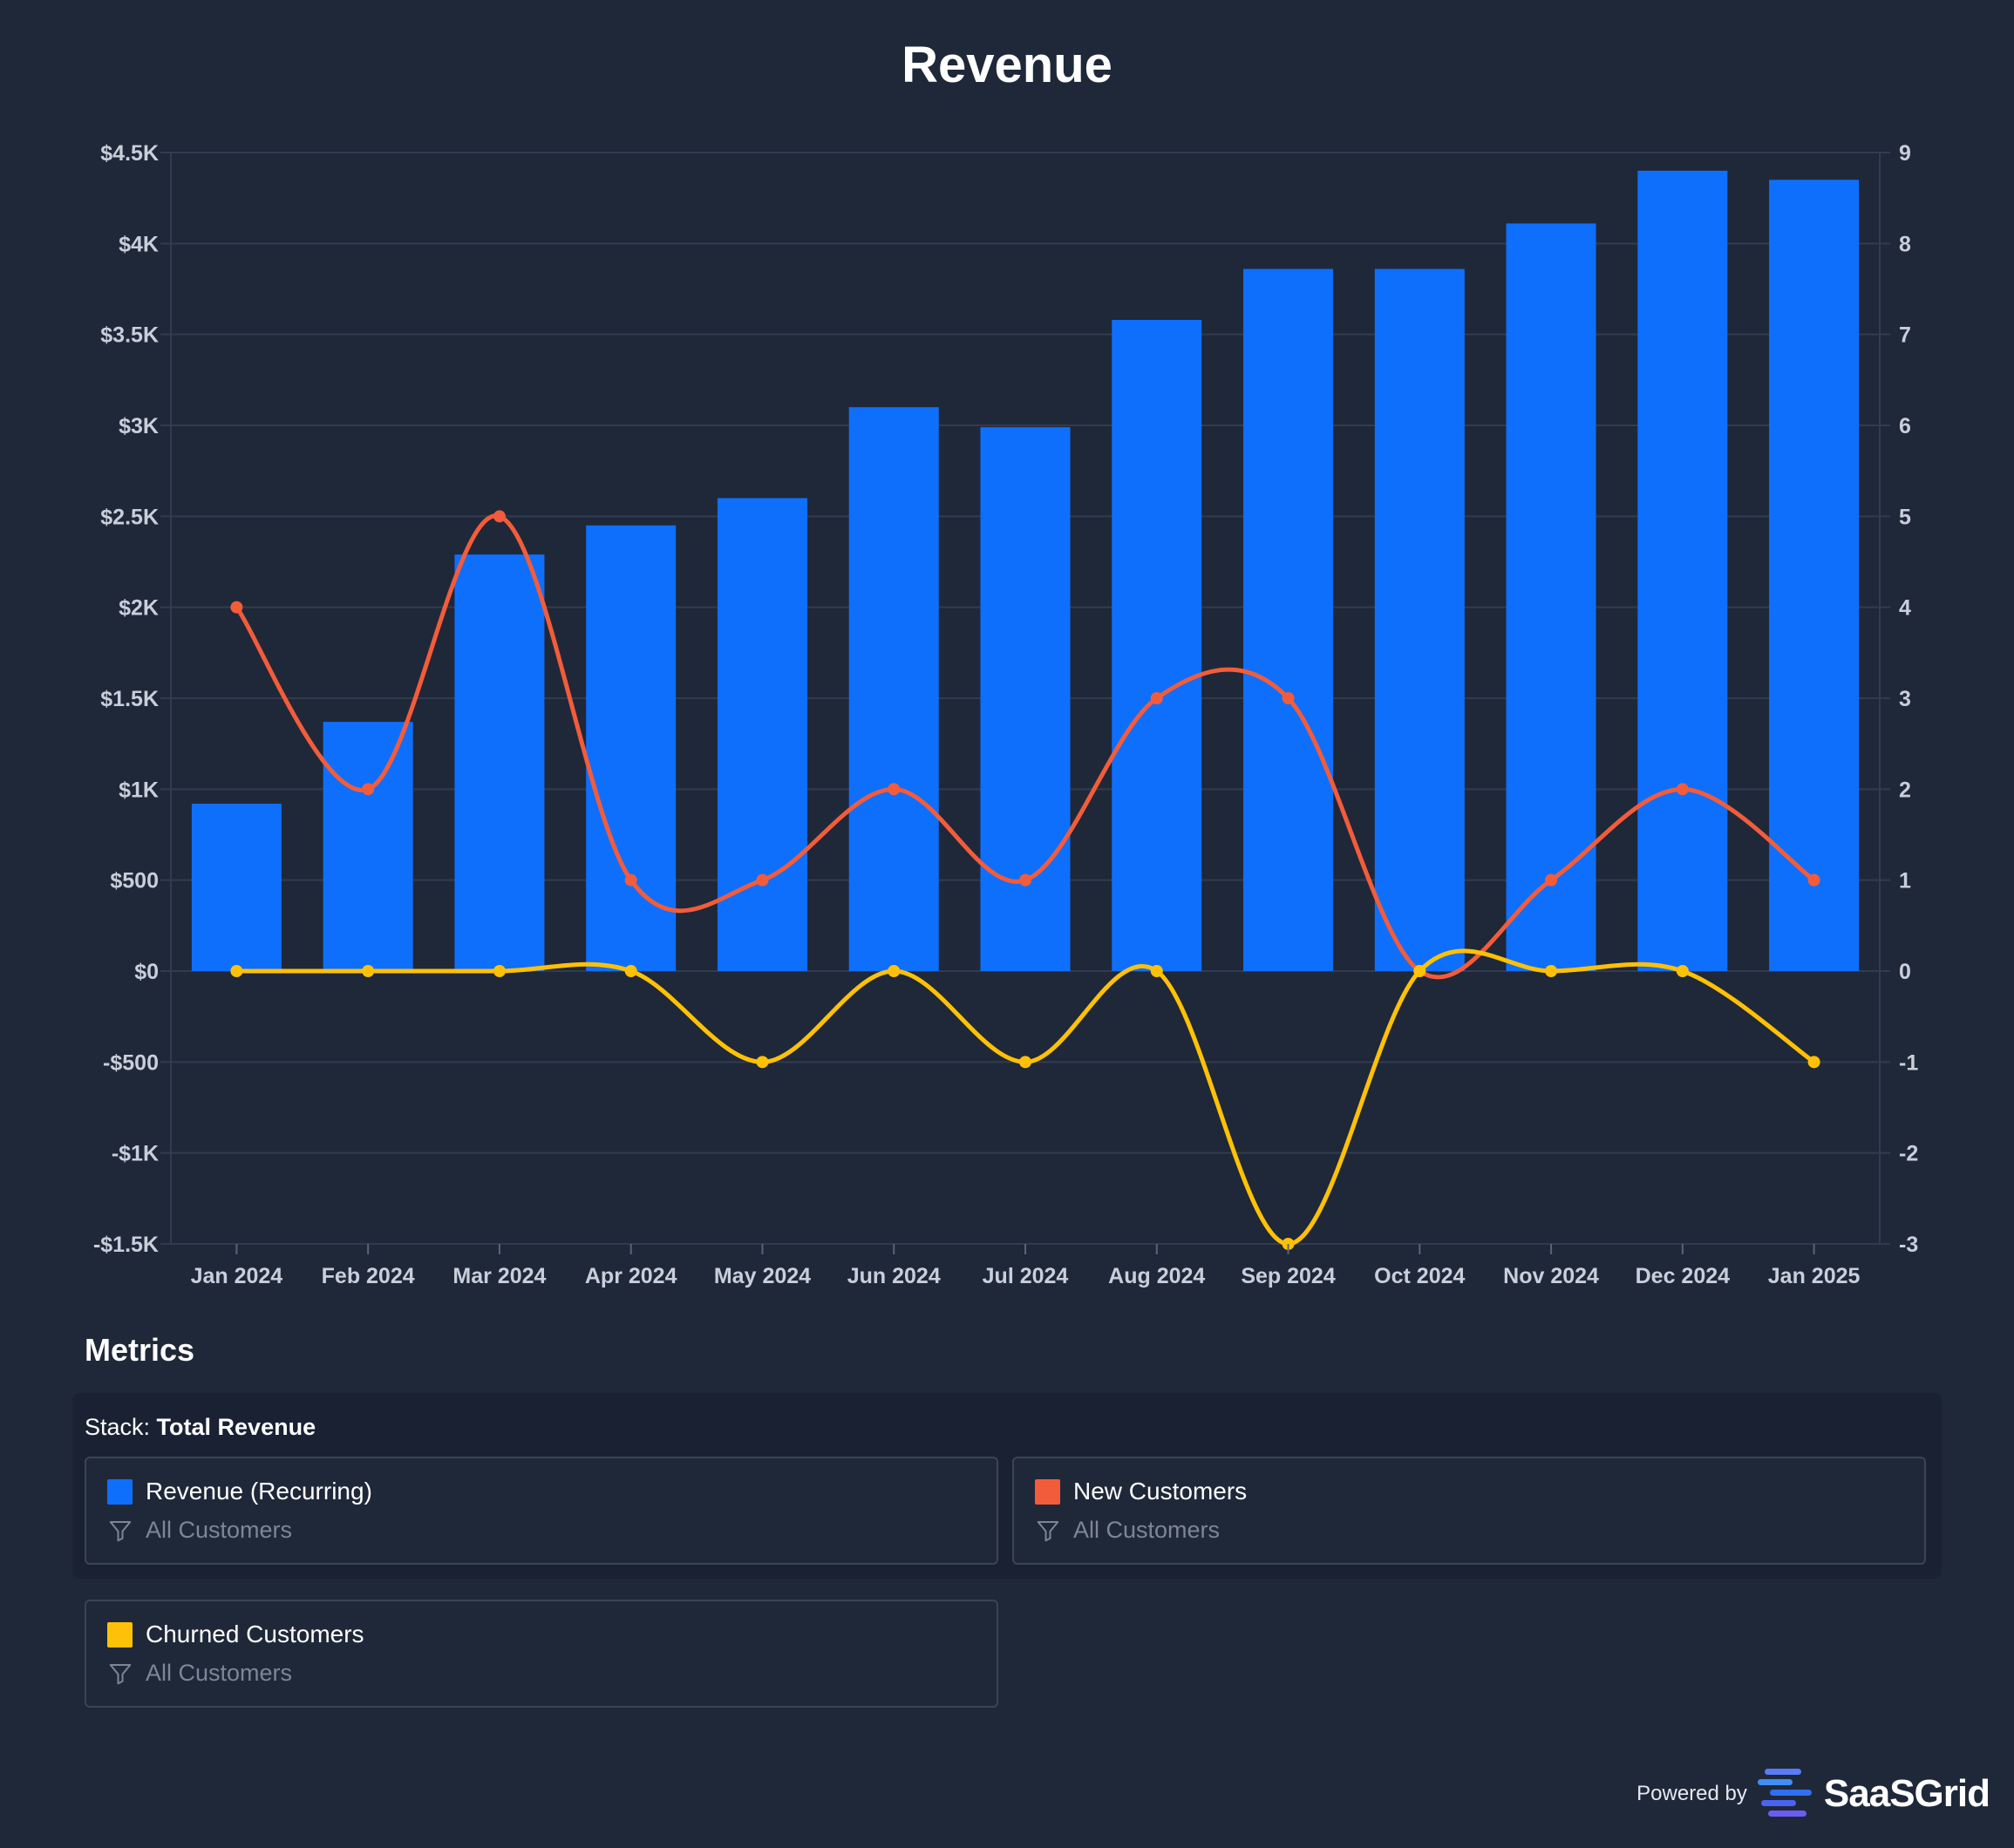  Describe the element at coordinates (1905, 699) in the screenshot. I see `y-right-tick-label: 3` at that location.